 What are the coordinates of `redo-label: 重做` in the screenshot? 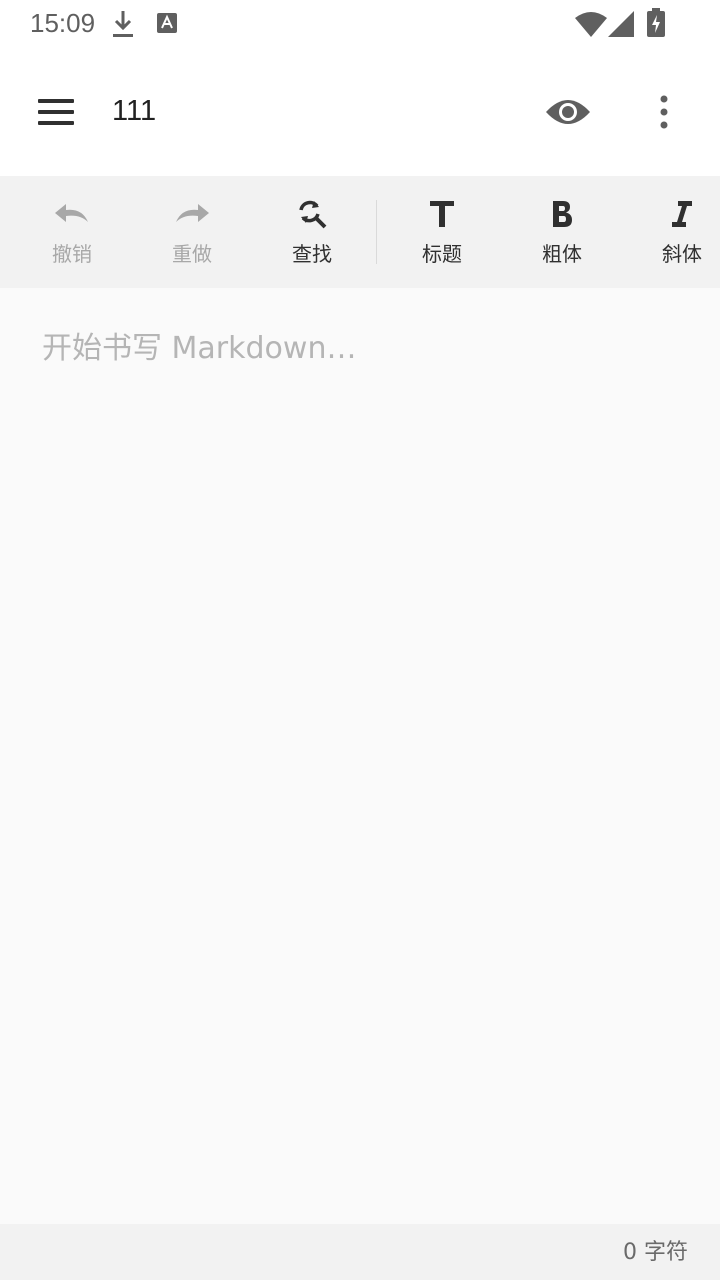 It's located at (192, 254).